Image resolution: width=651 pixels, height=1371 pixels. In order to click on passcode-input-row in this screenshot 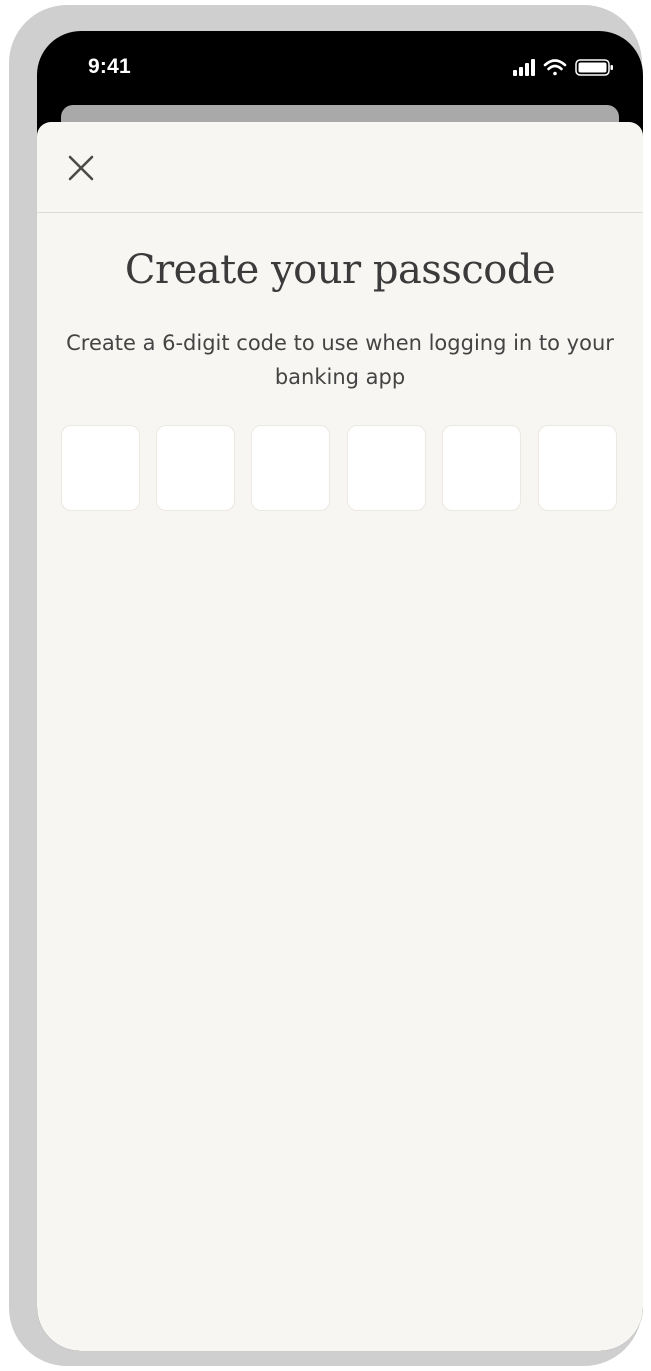, I will do `click(340, 469)`.